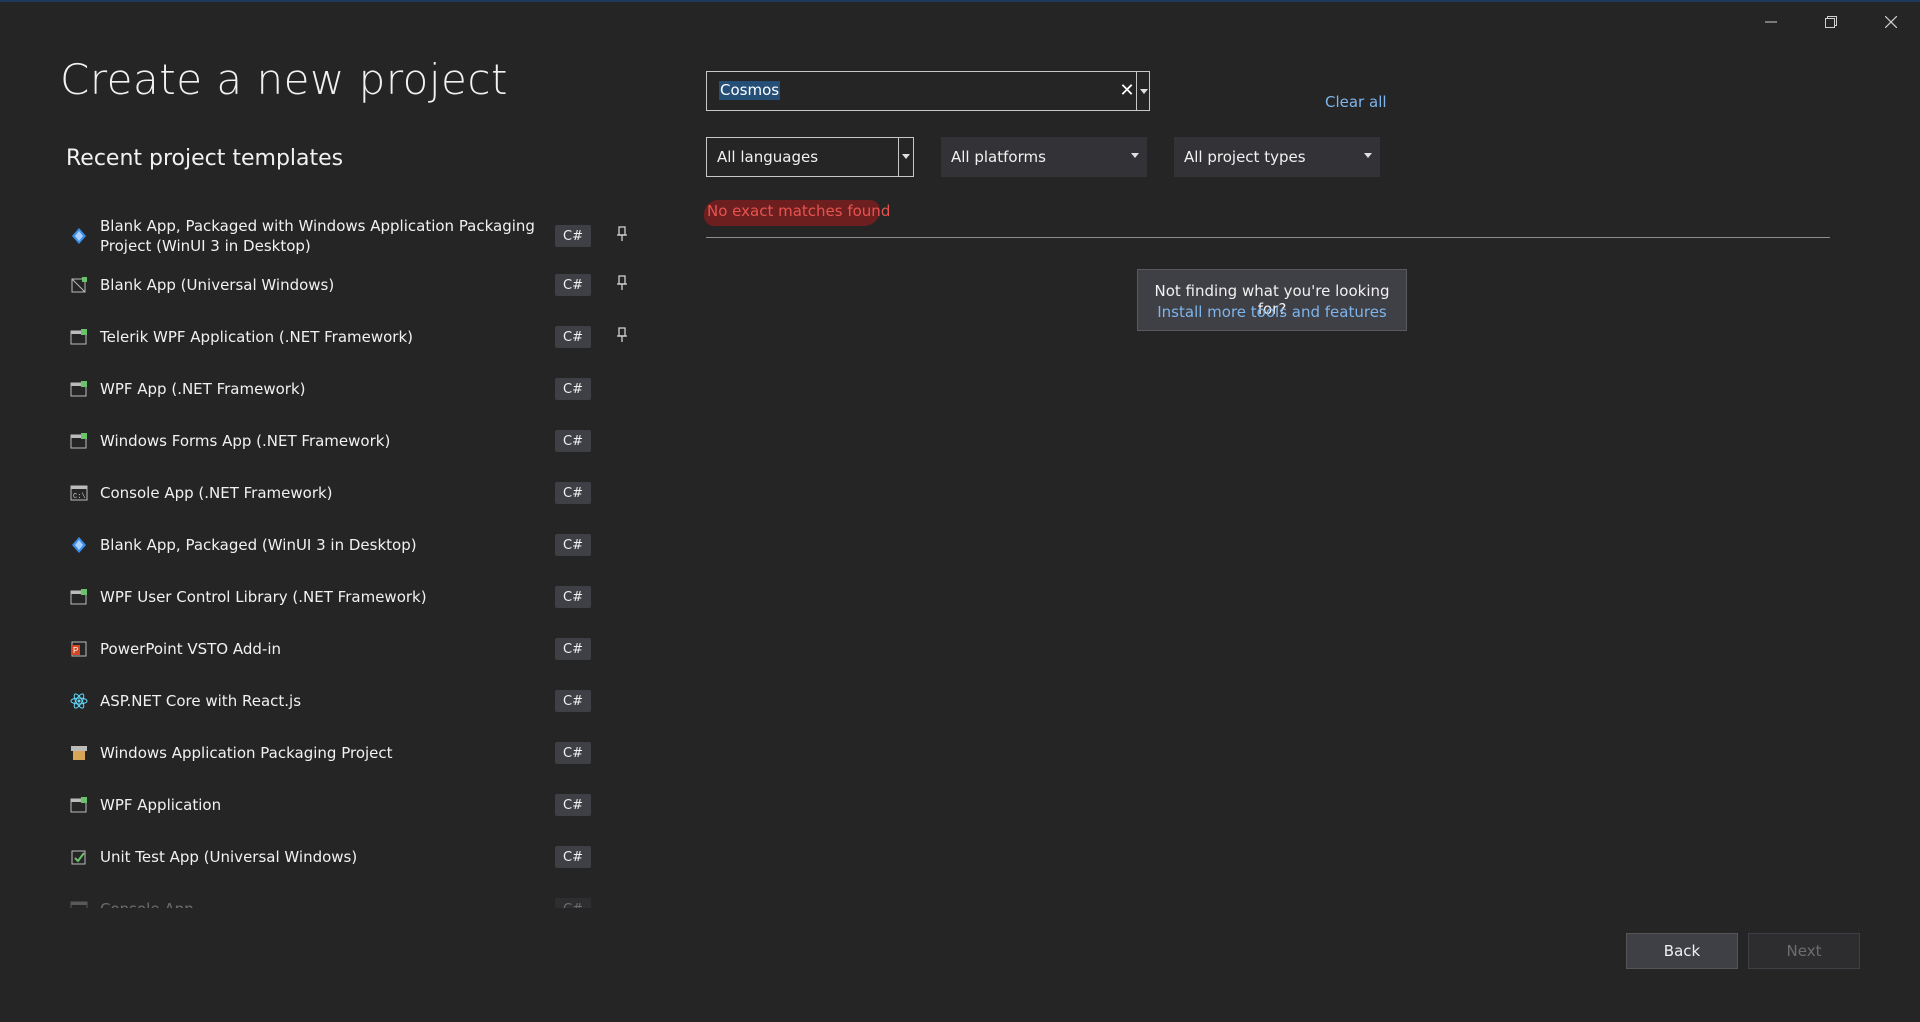 The image size is (1920, 1022). I want to click on minimize-button, so click(1771, 22).